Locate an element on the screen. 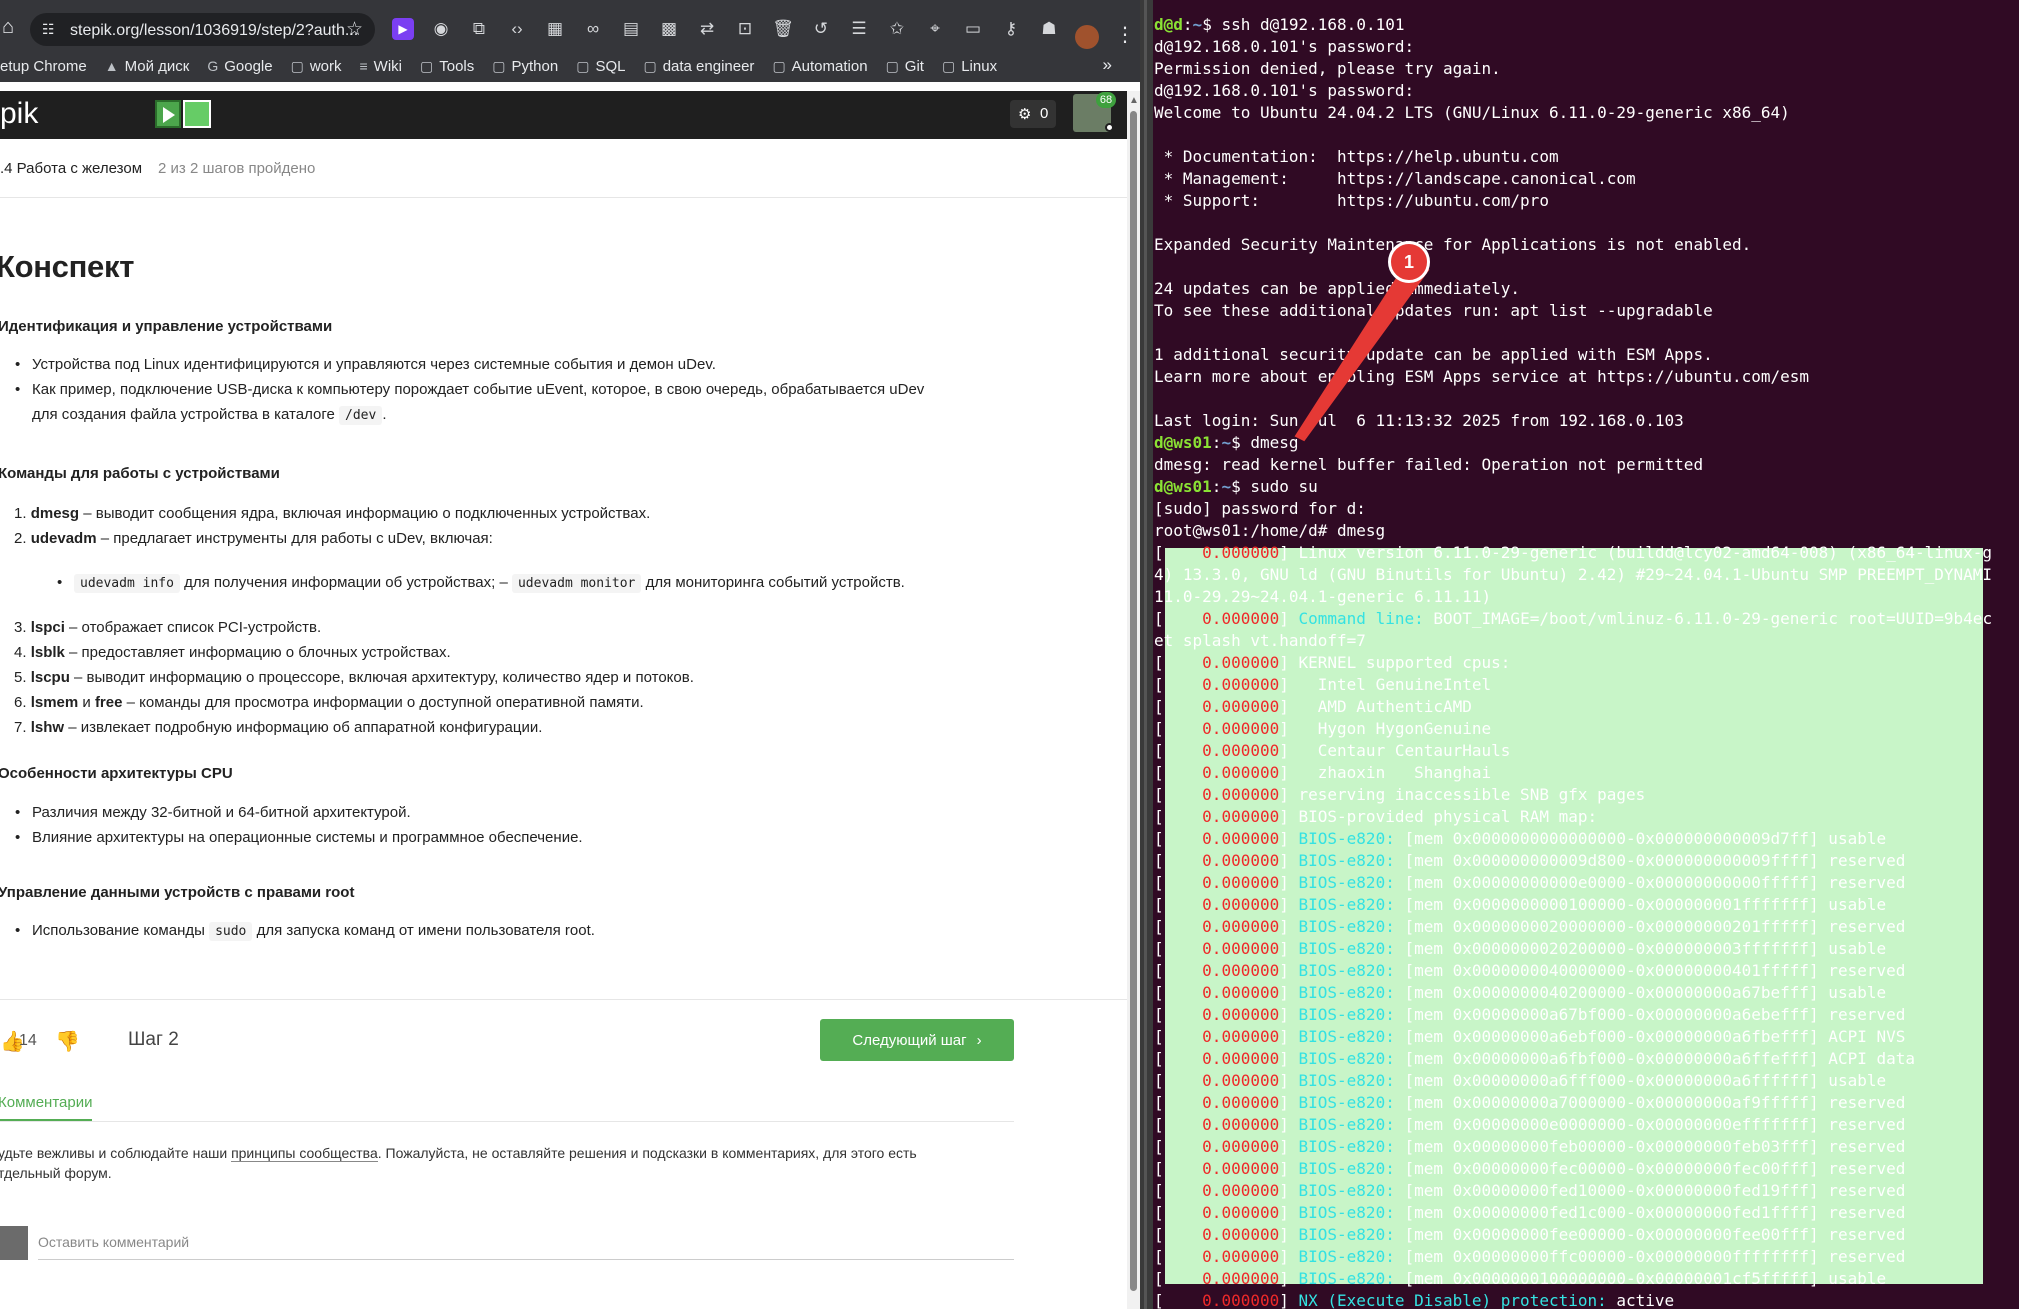 Image resolution: width=2019 pixels, height=1309 pixels. terminal-text: Intel GenuineIntel is located at coordinates (1395, 684).